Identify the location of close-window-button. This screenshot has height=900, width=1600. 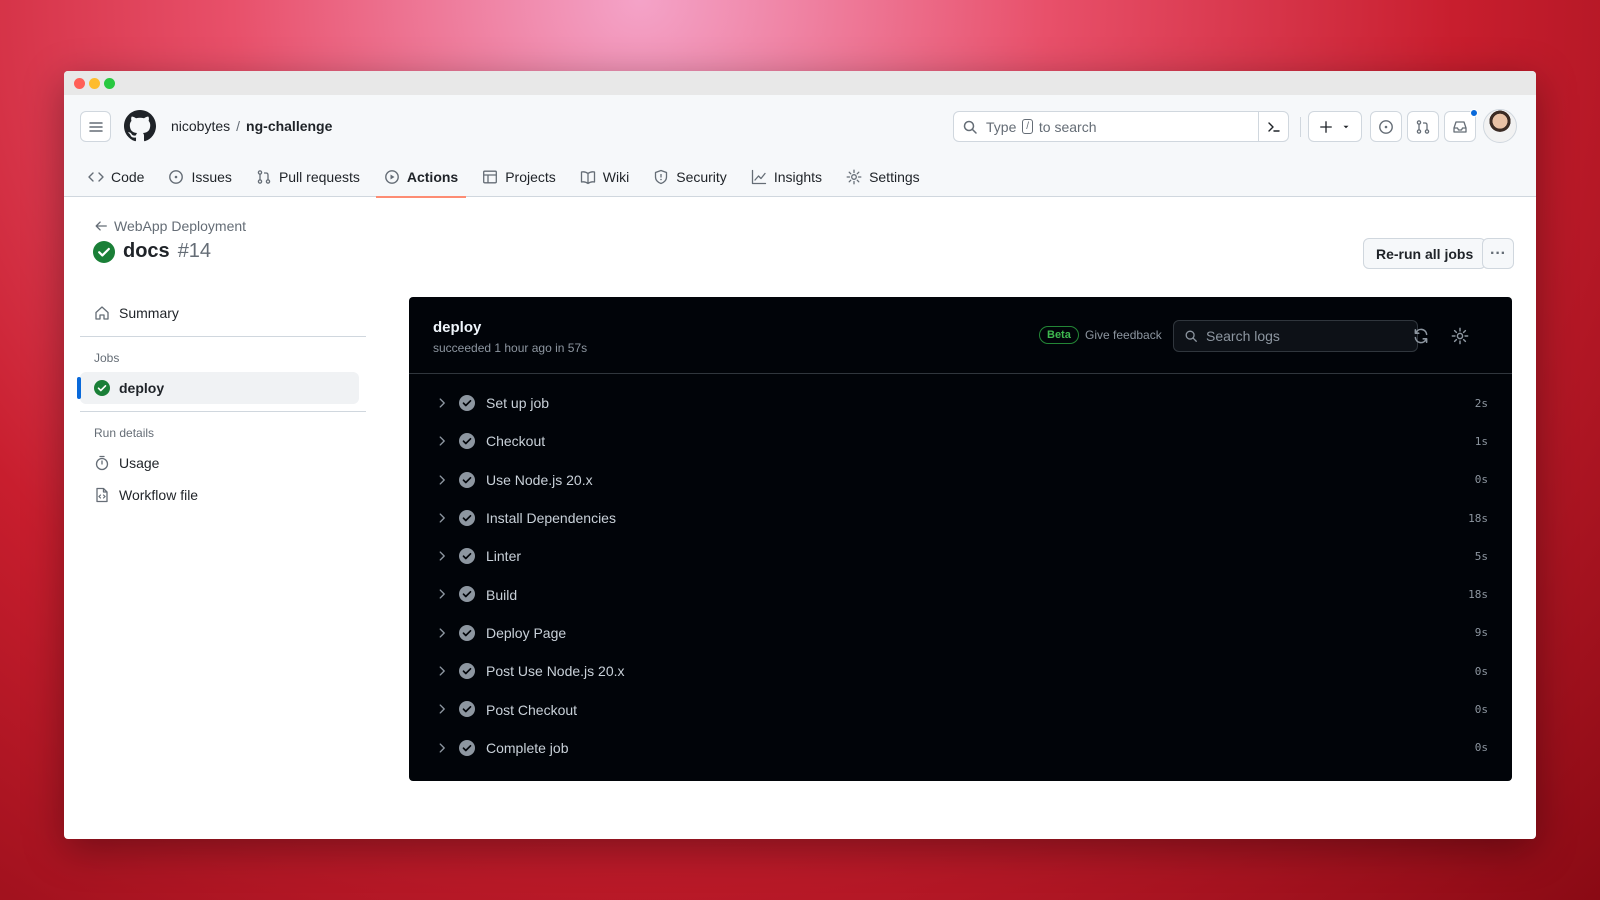
(79, 83).